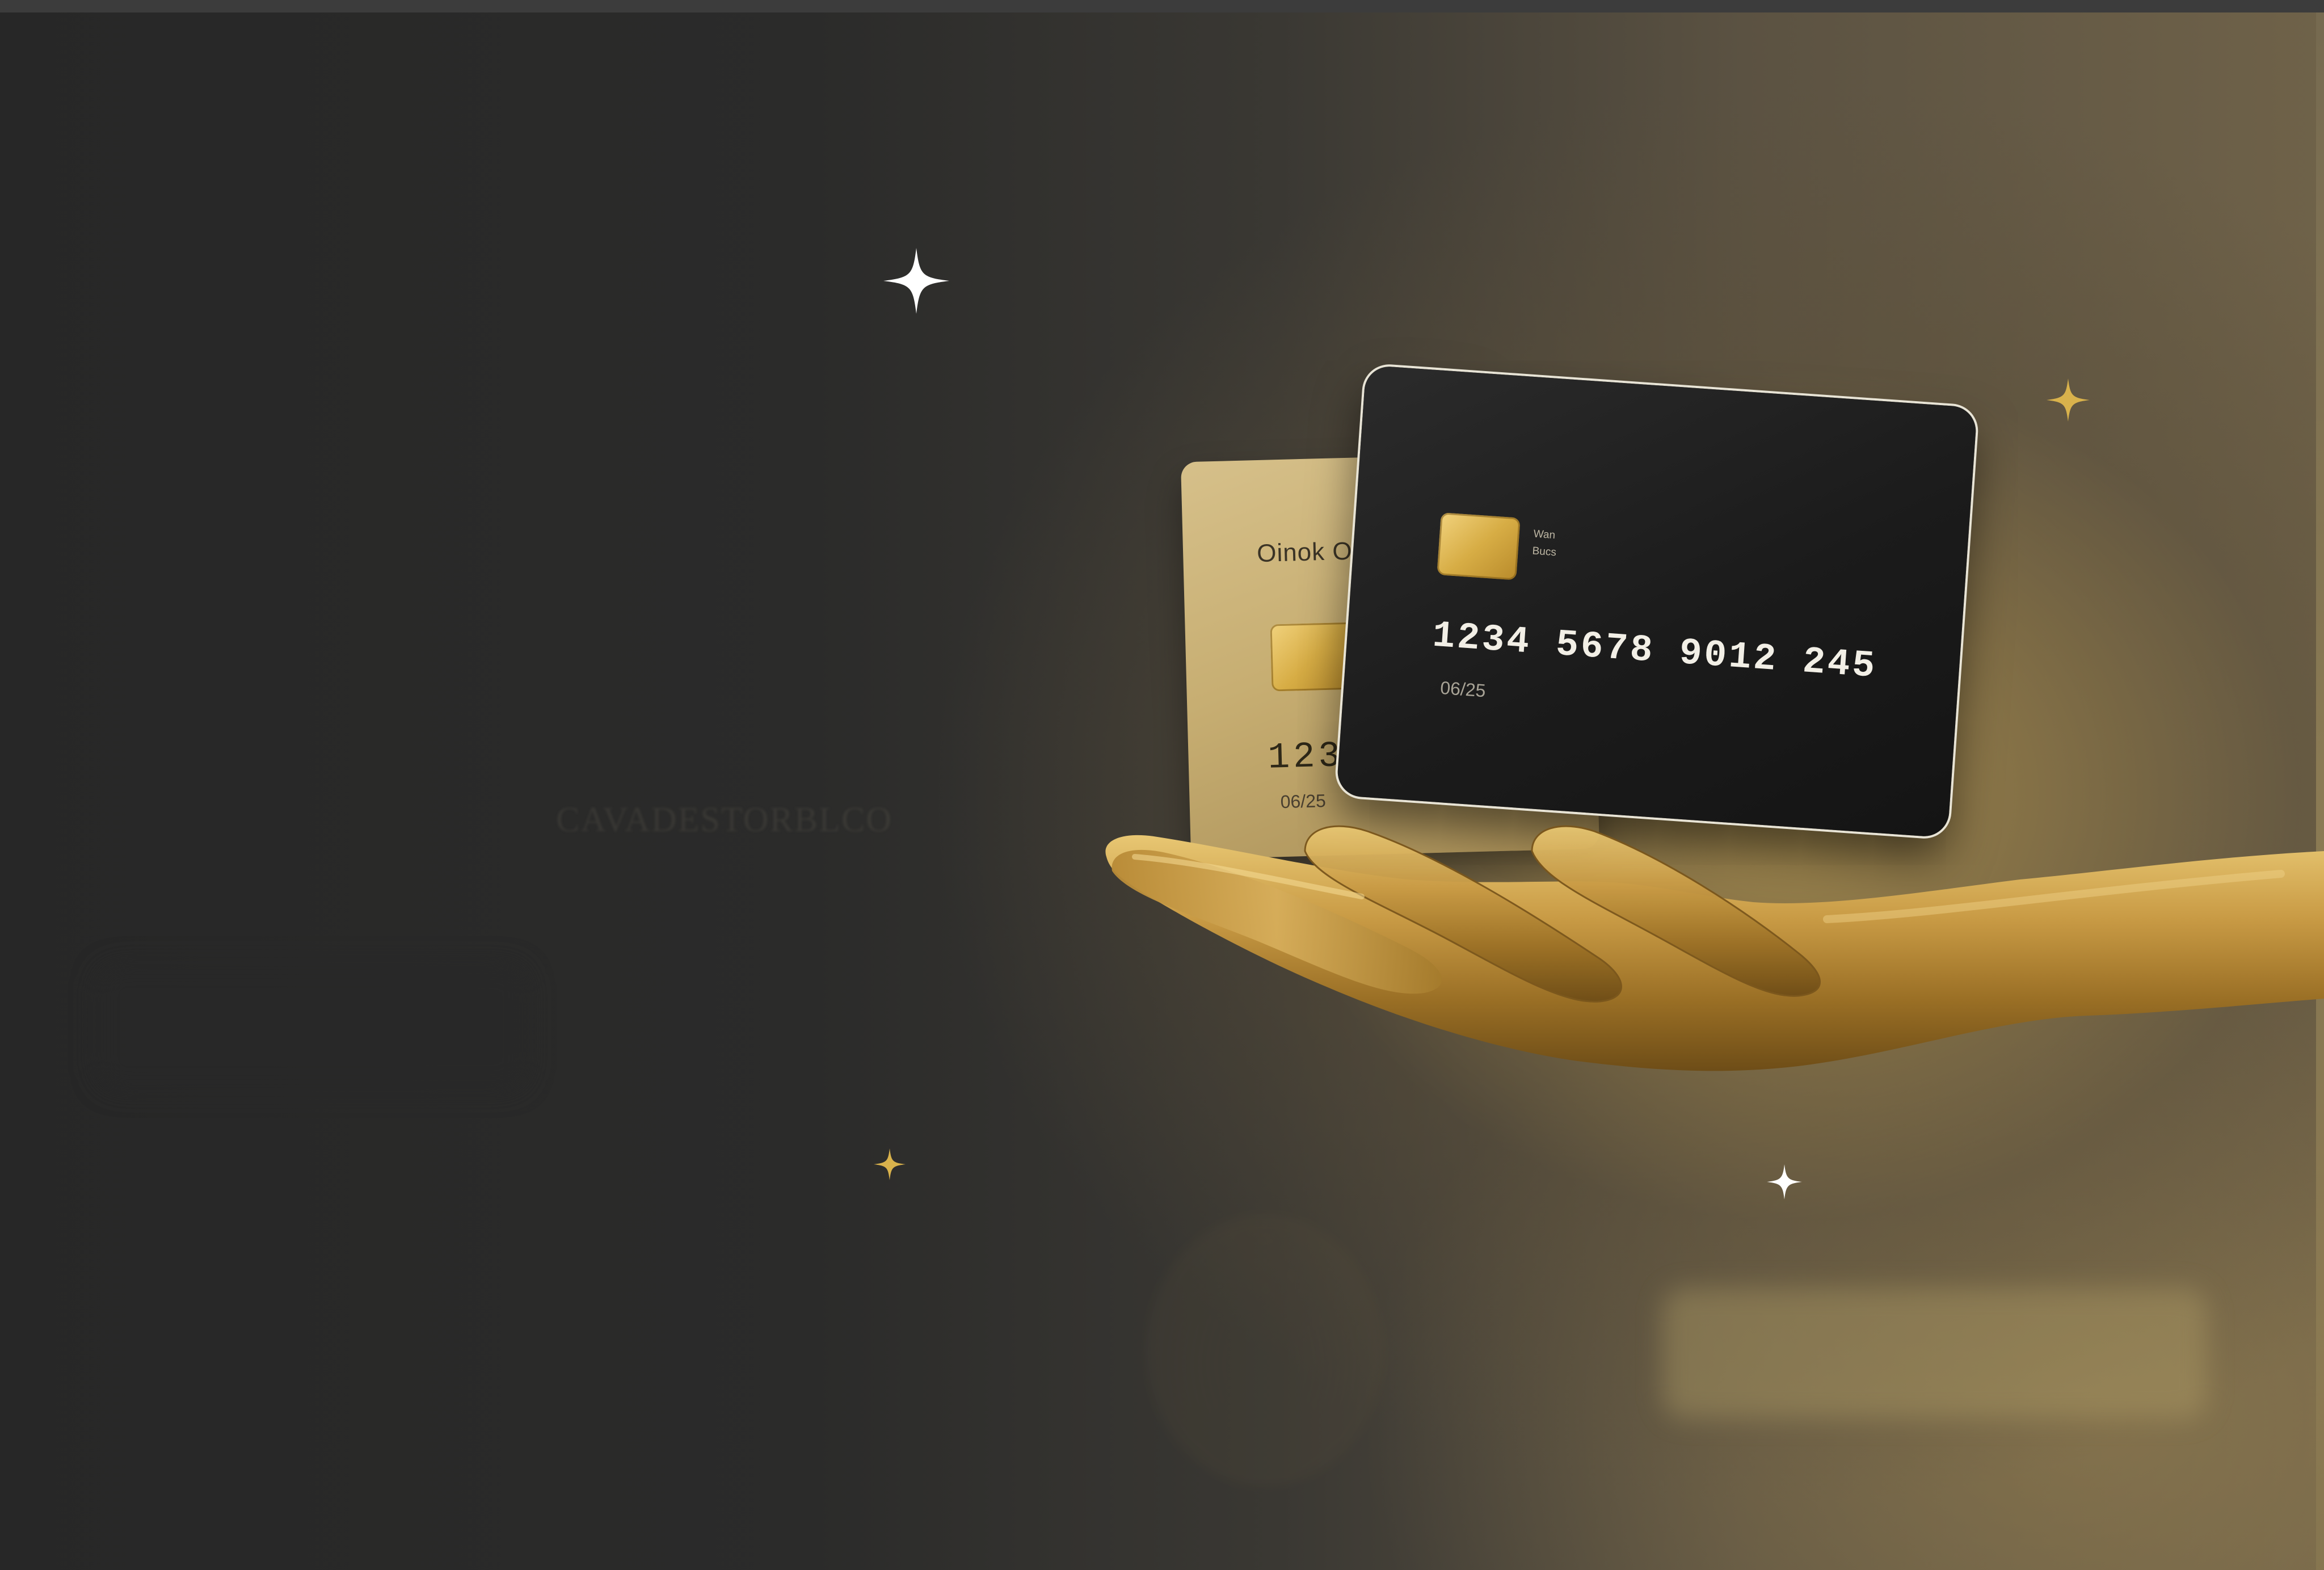 This screenshot has width=2324, height=1570. What do you see at coordinates (312, 1027) in the screenshot?
I see `blurred-placeholder-left` at bounding box center [312, 1027].